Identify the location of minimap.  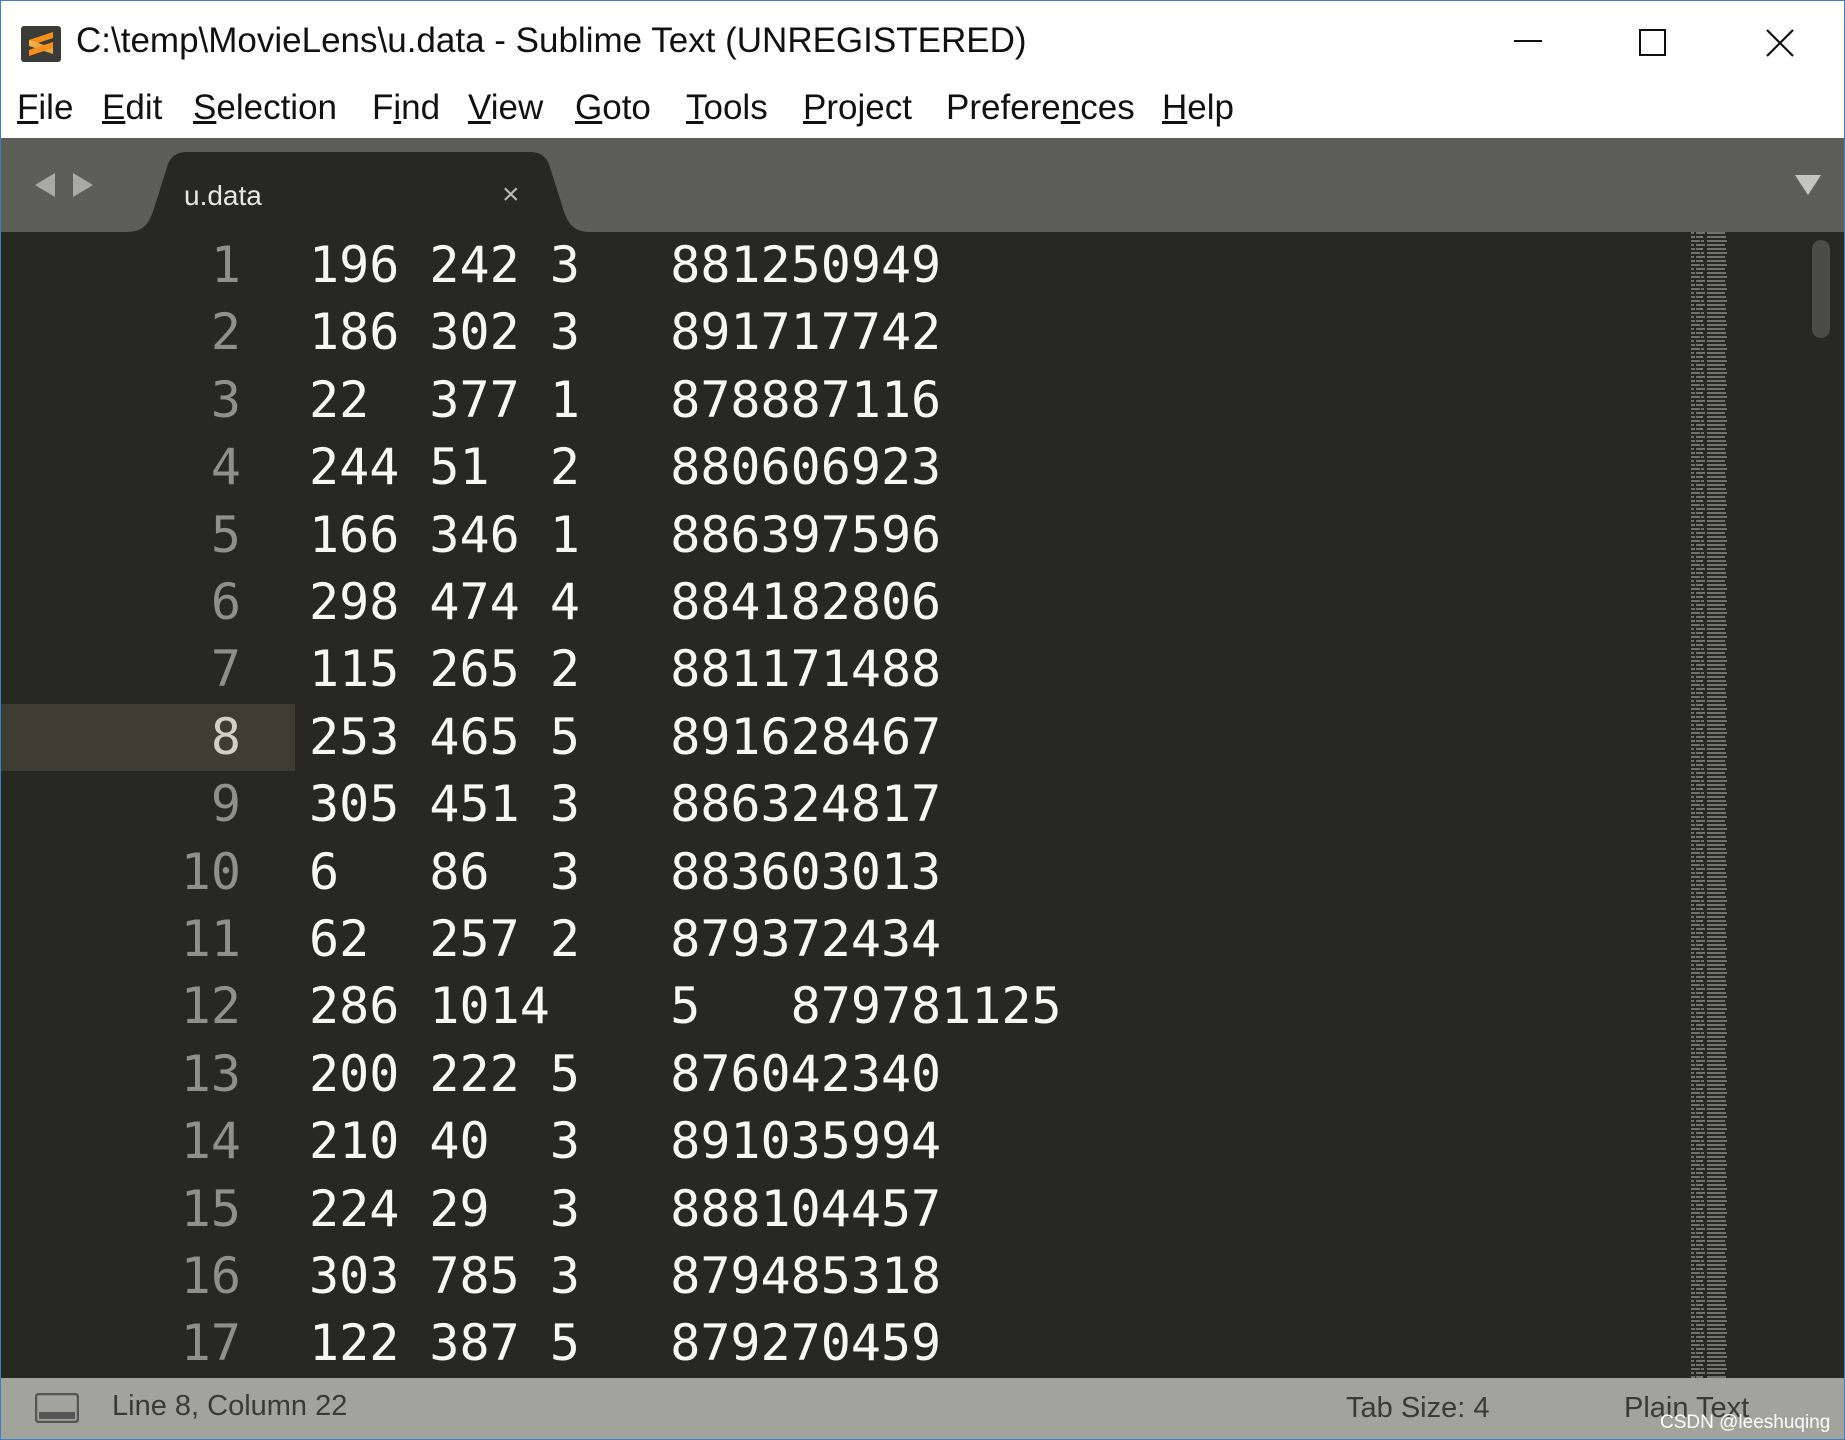
(1719, 805).